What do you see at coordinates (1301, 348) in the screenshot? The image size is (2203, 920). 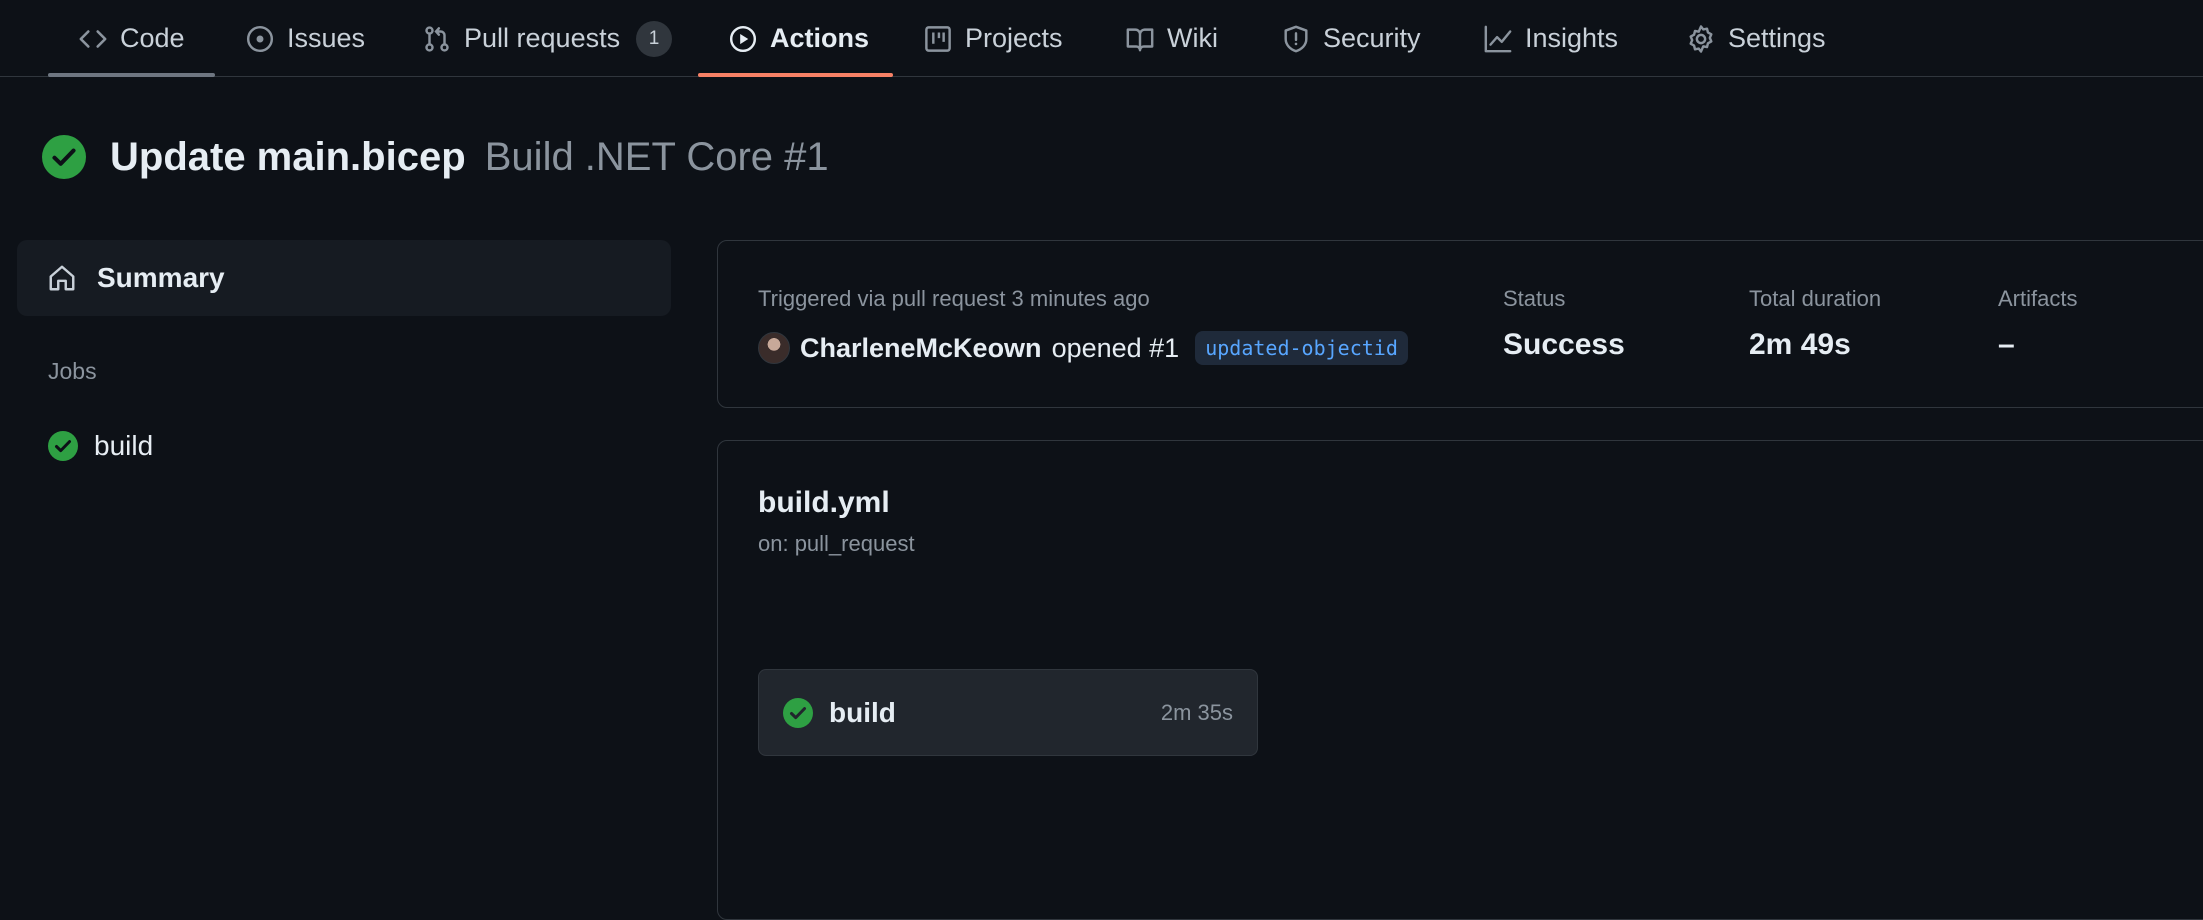 I see `branch-label: updated-objectid` at bounding box center [1301, 348].